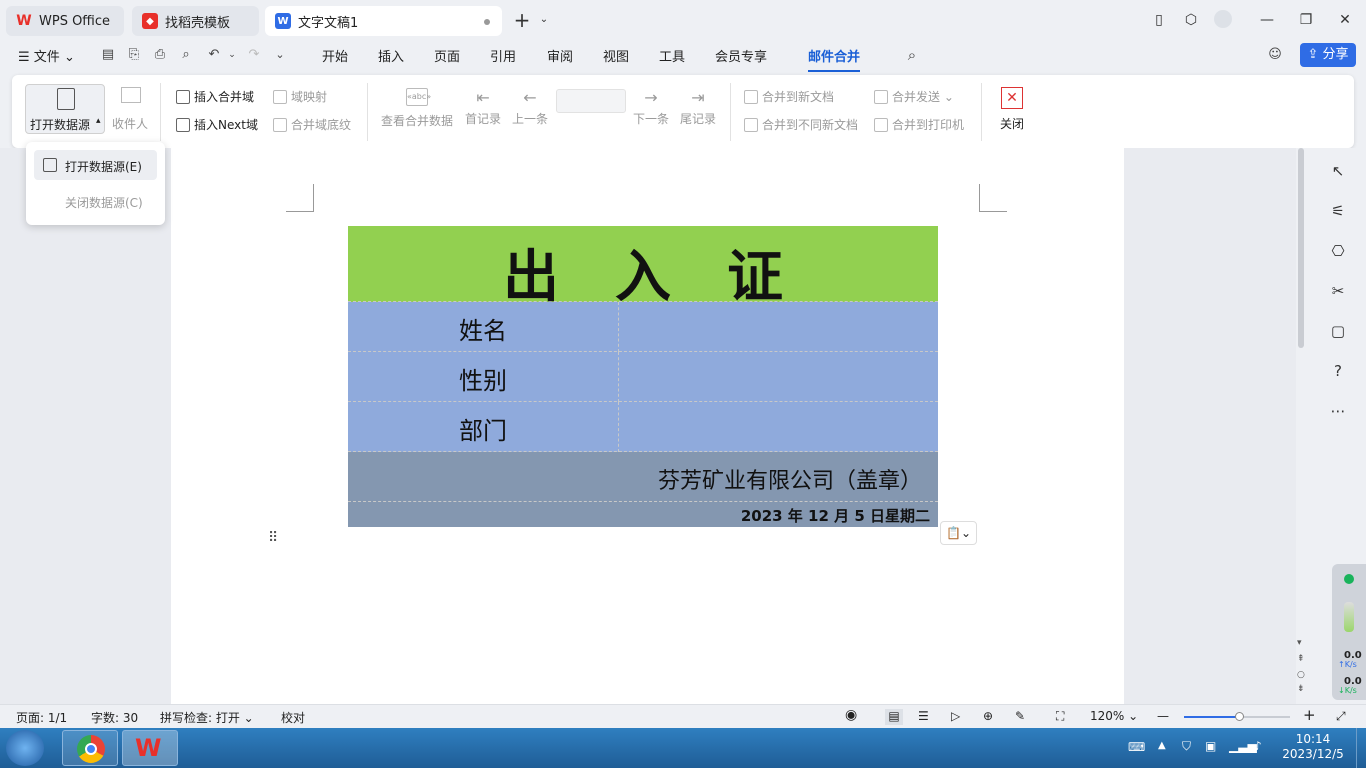 This screenshot has width=1366, height=768. I want to click on next-field-icon, so click(183, 125).